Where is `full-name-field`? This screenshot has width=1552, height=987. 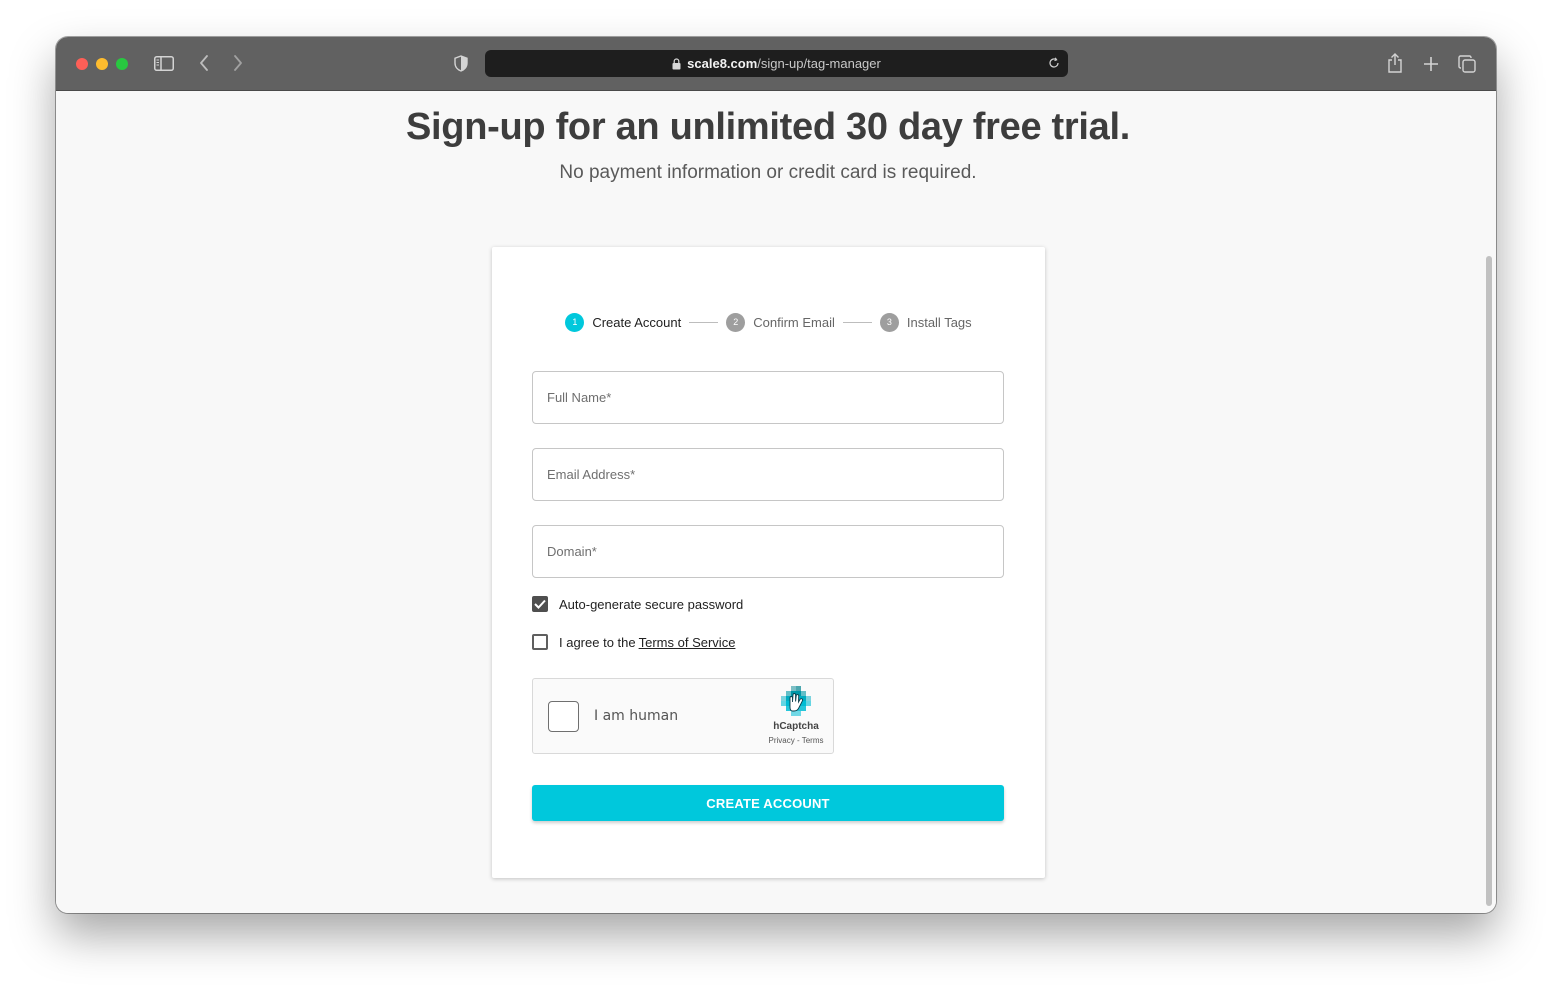 full-name-field is located at coordinates (768, 397).